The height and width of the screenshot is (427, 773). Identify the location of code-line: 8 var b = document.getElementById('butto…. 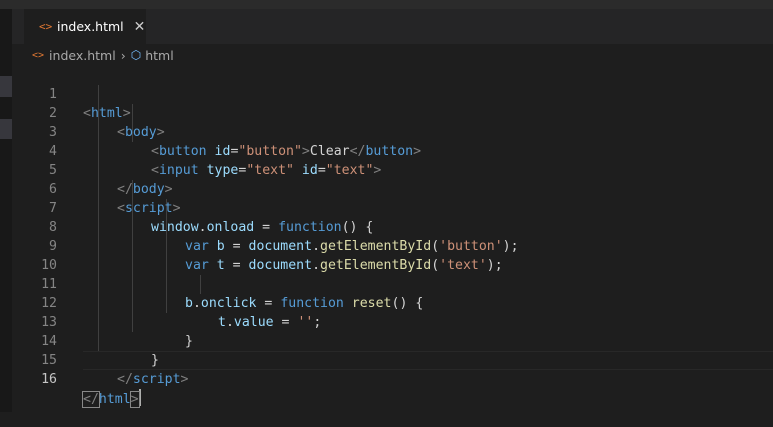
(392, 226).